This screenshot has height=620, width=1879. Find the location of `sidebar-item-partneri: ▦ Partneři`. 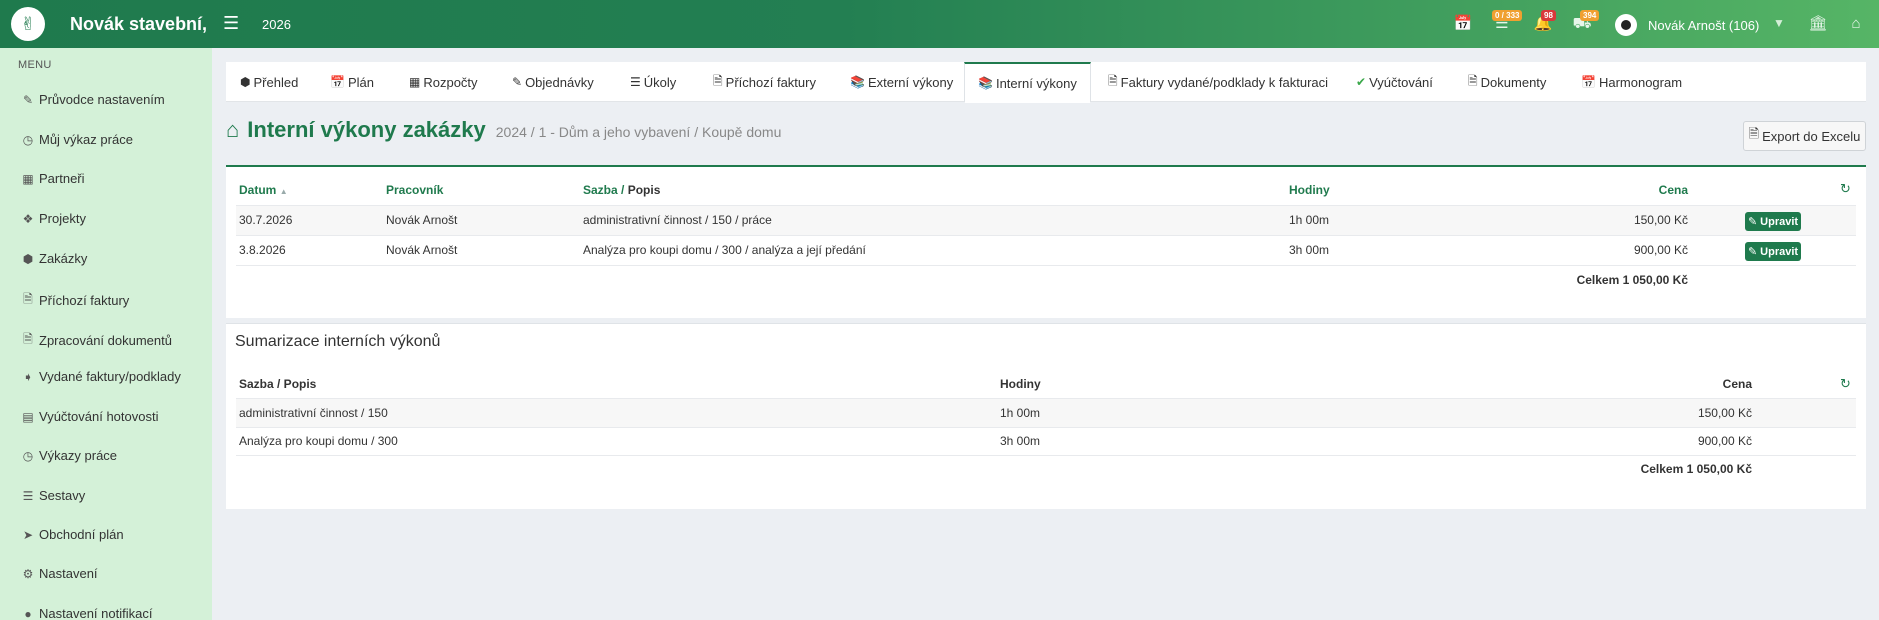

sidebar-item-partneri: ▦ Partneři is located at coordinates (52, 178).